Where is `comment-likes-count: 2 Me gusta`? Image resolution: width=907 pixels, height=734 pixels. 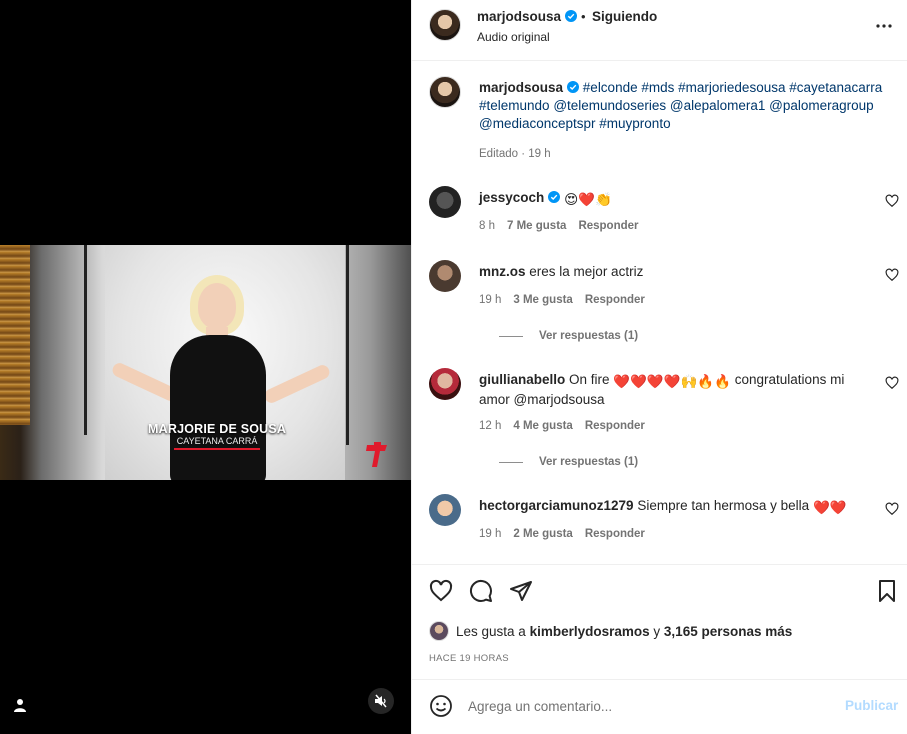
comment-likes-count: 2 Me gusta is located at coordinates (542, 534).